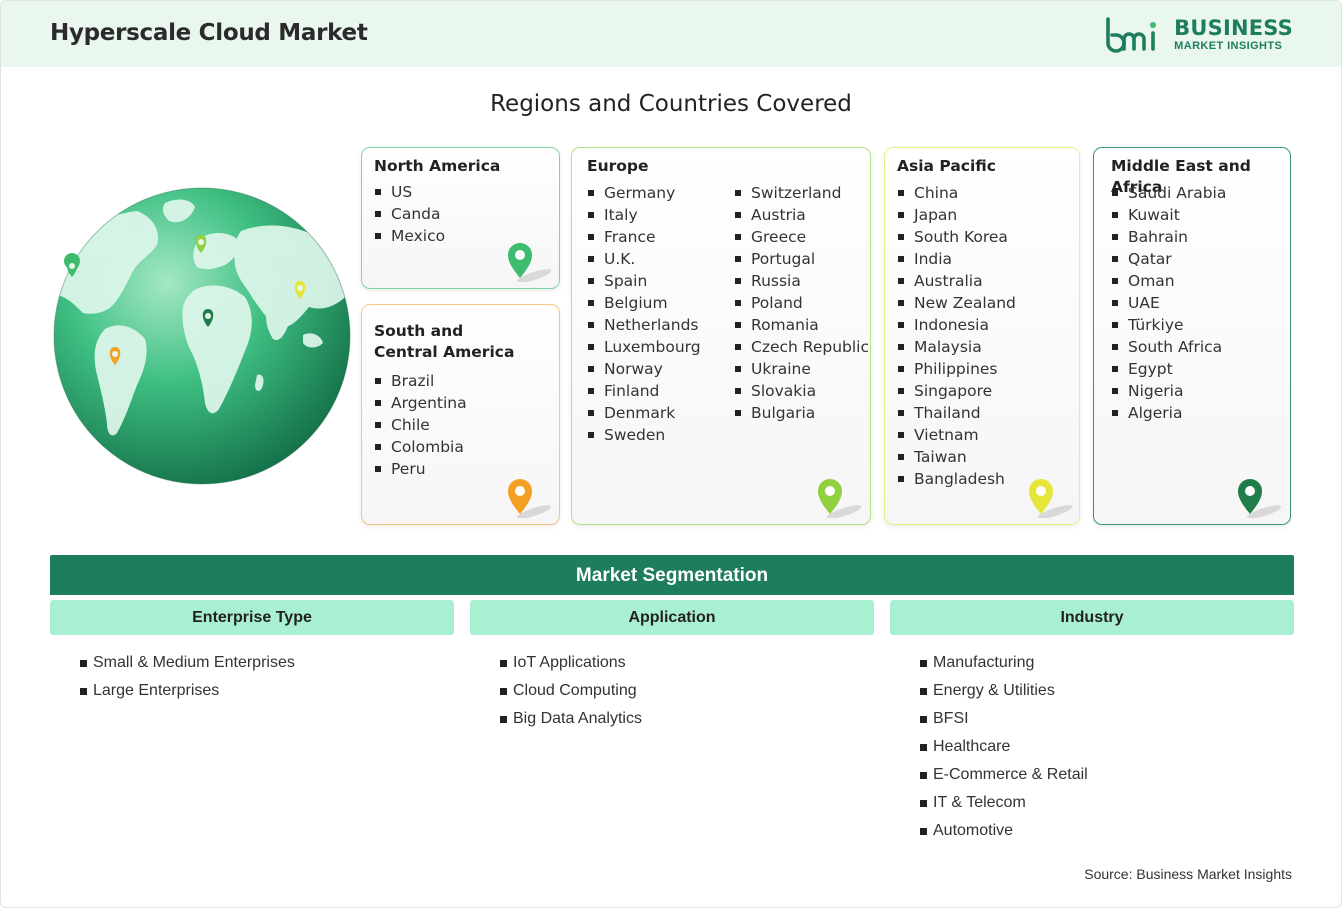 Image resolution: width=1342 pixels, height=908 pixels. What do you see at coordinates (420, 447) in the screenshot?
I see `country-item: Colombia` at bounding box center [420, 447].